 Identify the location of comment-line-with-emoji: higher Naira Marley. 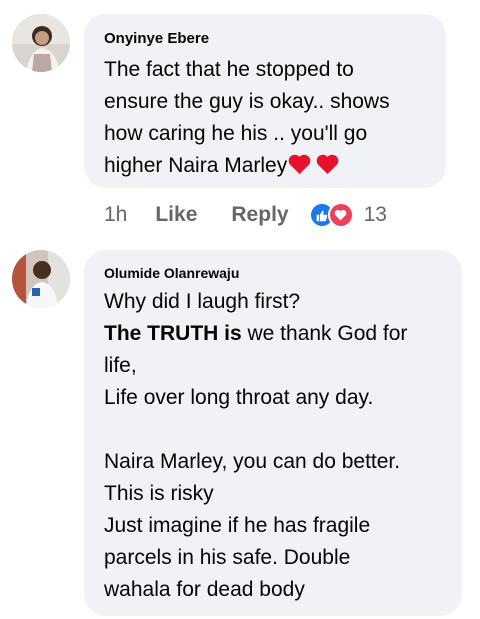
(268, 167).